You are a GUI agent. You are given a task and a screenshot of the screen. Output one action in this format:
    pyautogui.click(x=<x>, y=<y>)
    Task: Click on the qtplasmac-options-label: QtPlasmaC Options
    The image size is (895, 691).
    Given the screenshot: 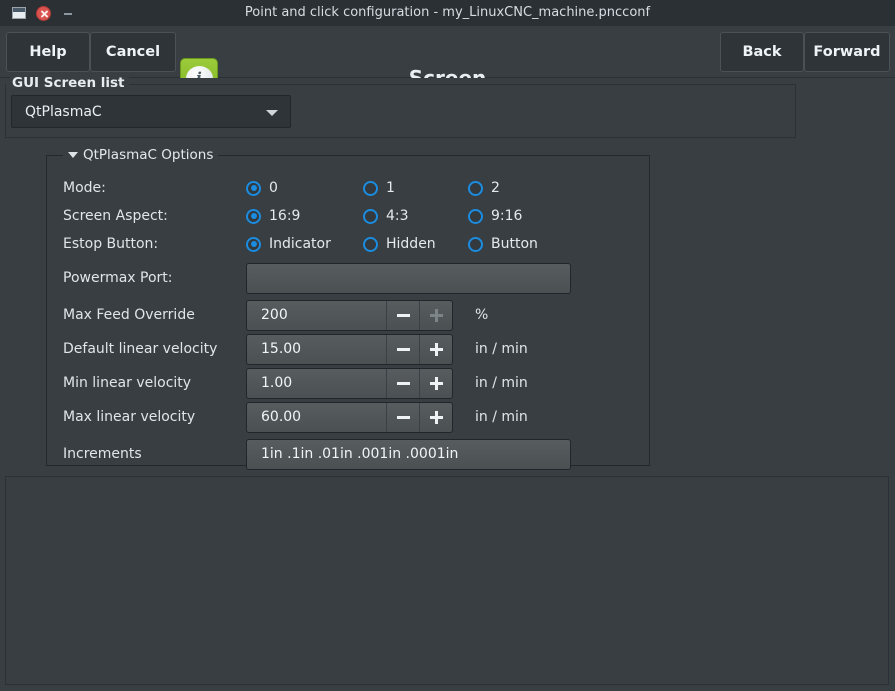 What is the action you would take?
    pyautogui.click(x=148, y=155)
    